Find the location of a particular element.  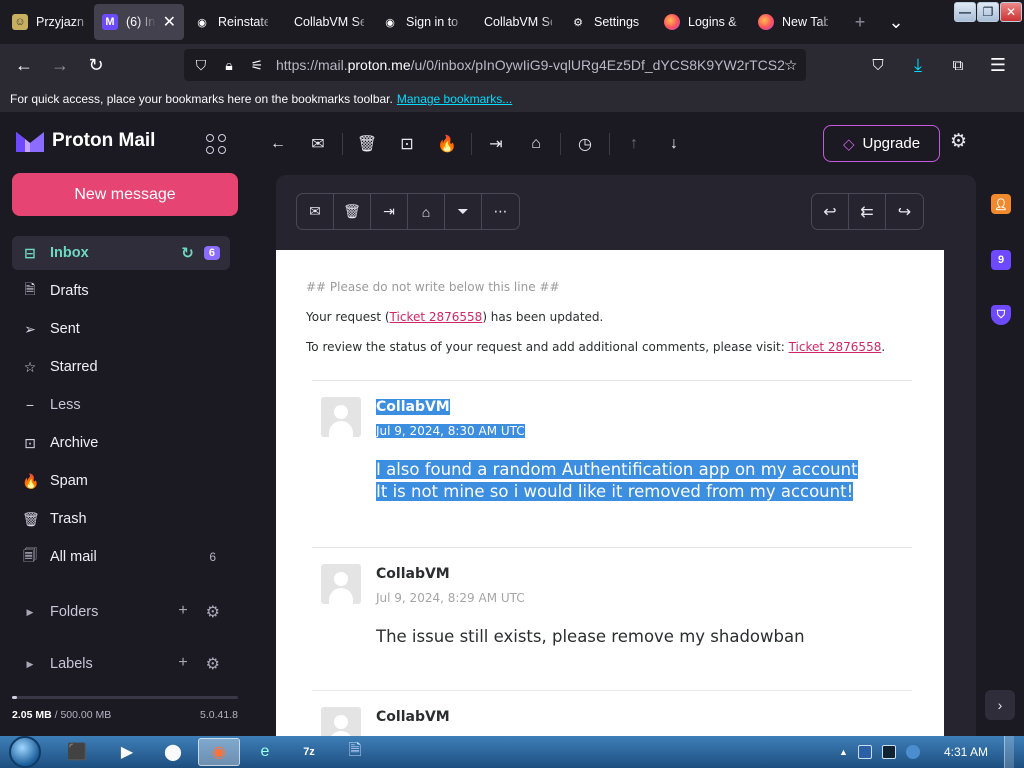

permissions-icon: ⚟ is located at coordinates (257, 65).